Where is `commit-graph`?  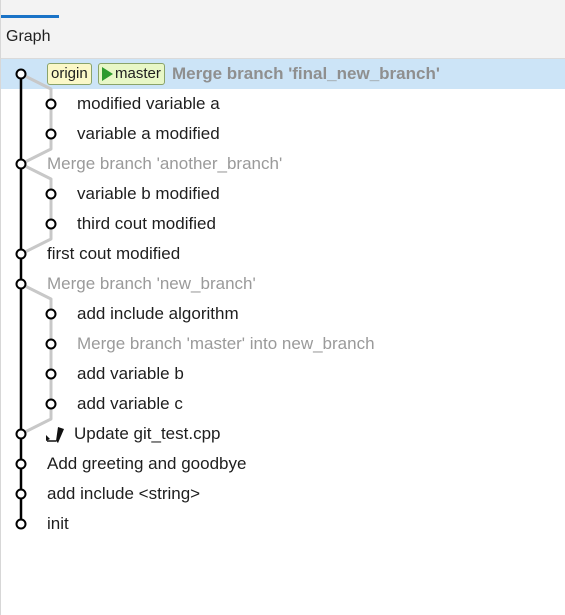
commit-graph is located at coordinates (36, 299).